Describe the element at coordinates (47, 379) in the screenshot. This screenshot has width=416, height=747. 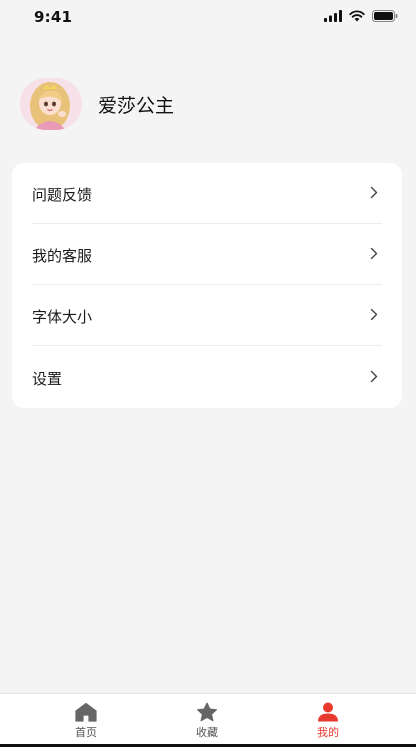
I see `menu-item-label: 设置` at that location.